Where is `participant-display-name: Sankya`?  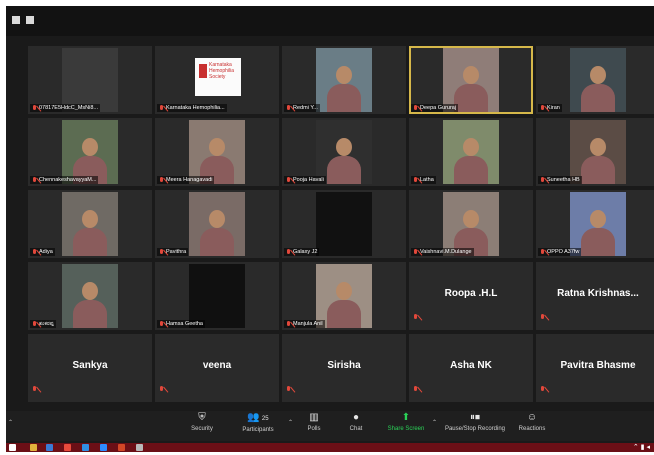
participant-display-name: Sankya is located at coordinates (90, 365).